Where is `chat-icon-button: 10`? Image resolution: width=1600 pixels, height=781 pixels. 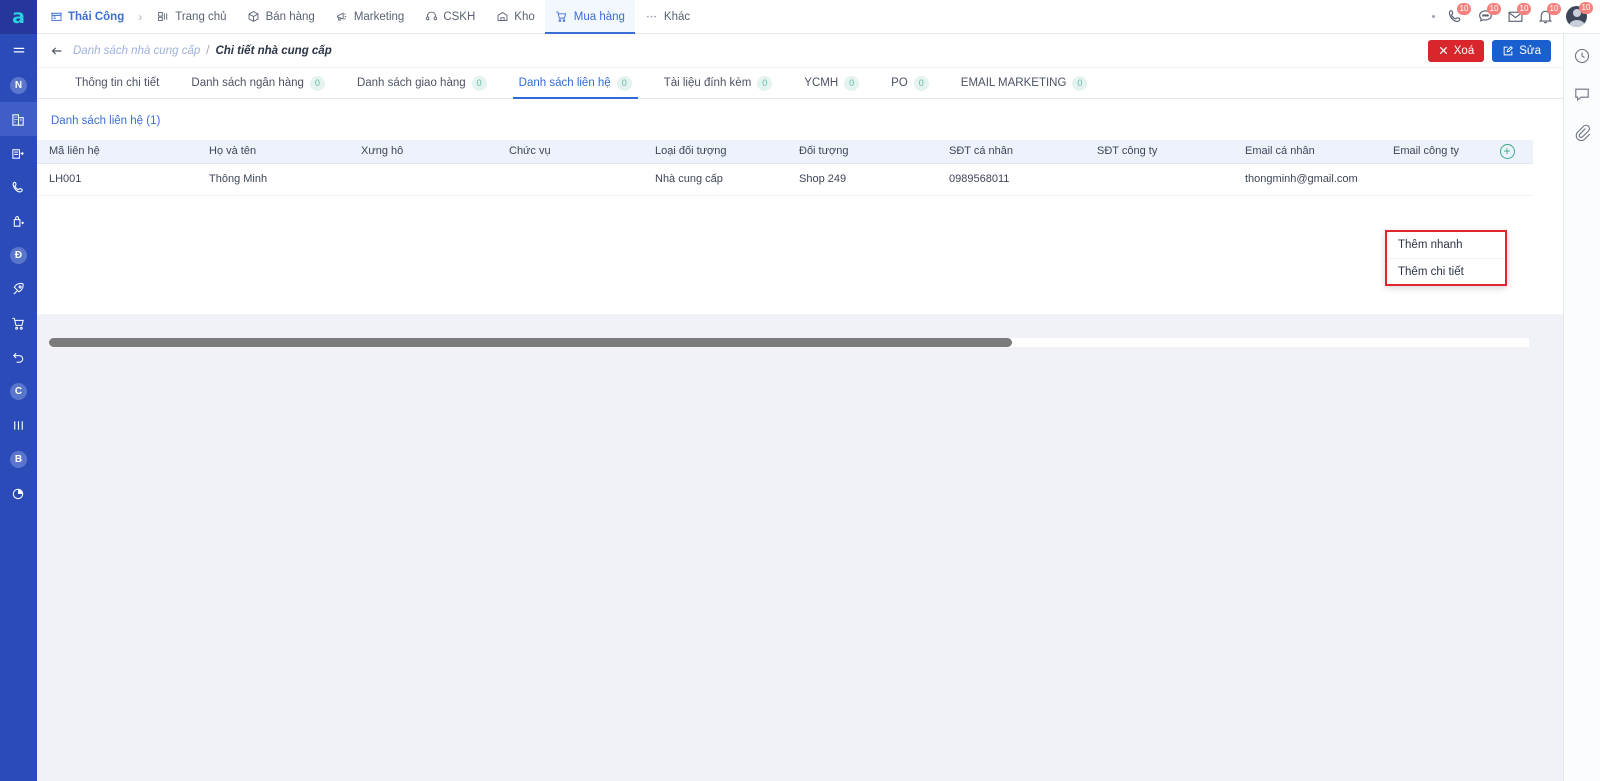 chat-icon-button: 10 is located at coordinates (1488, 14).